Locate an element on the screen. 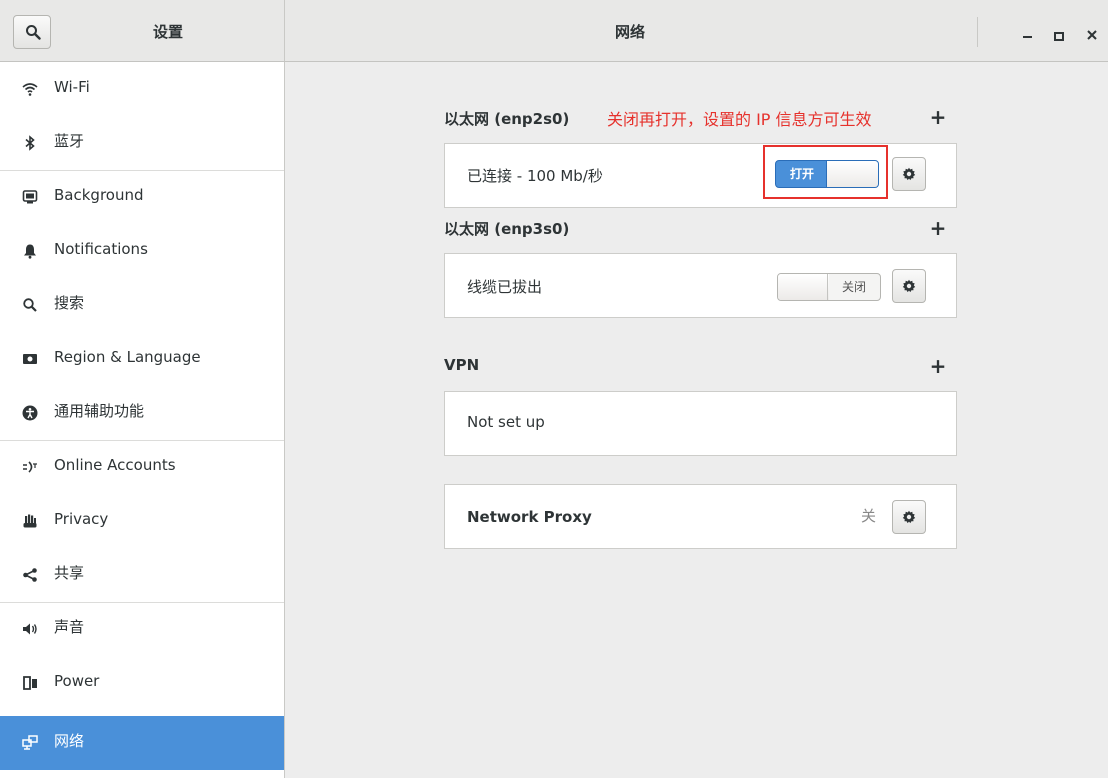 The width and height of the screenshot is (1108, 778). close-button is located at coordinates (1094, 32).